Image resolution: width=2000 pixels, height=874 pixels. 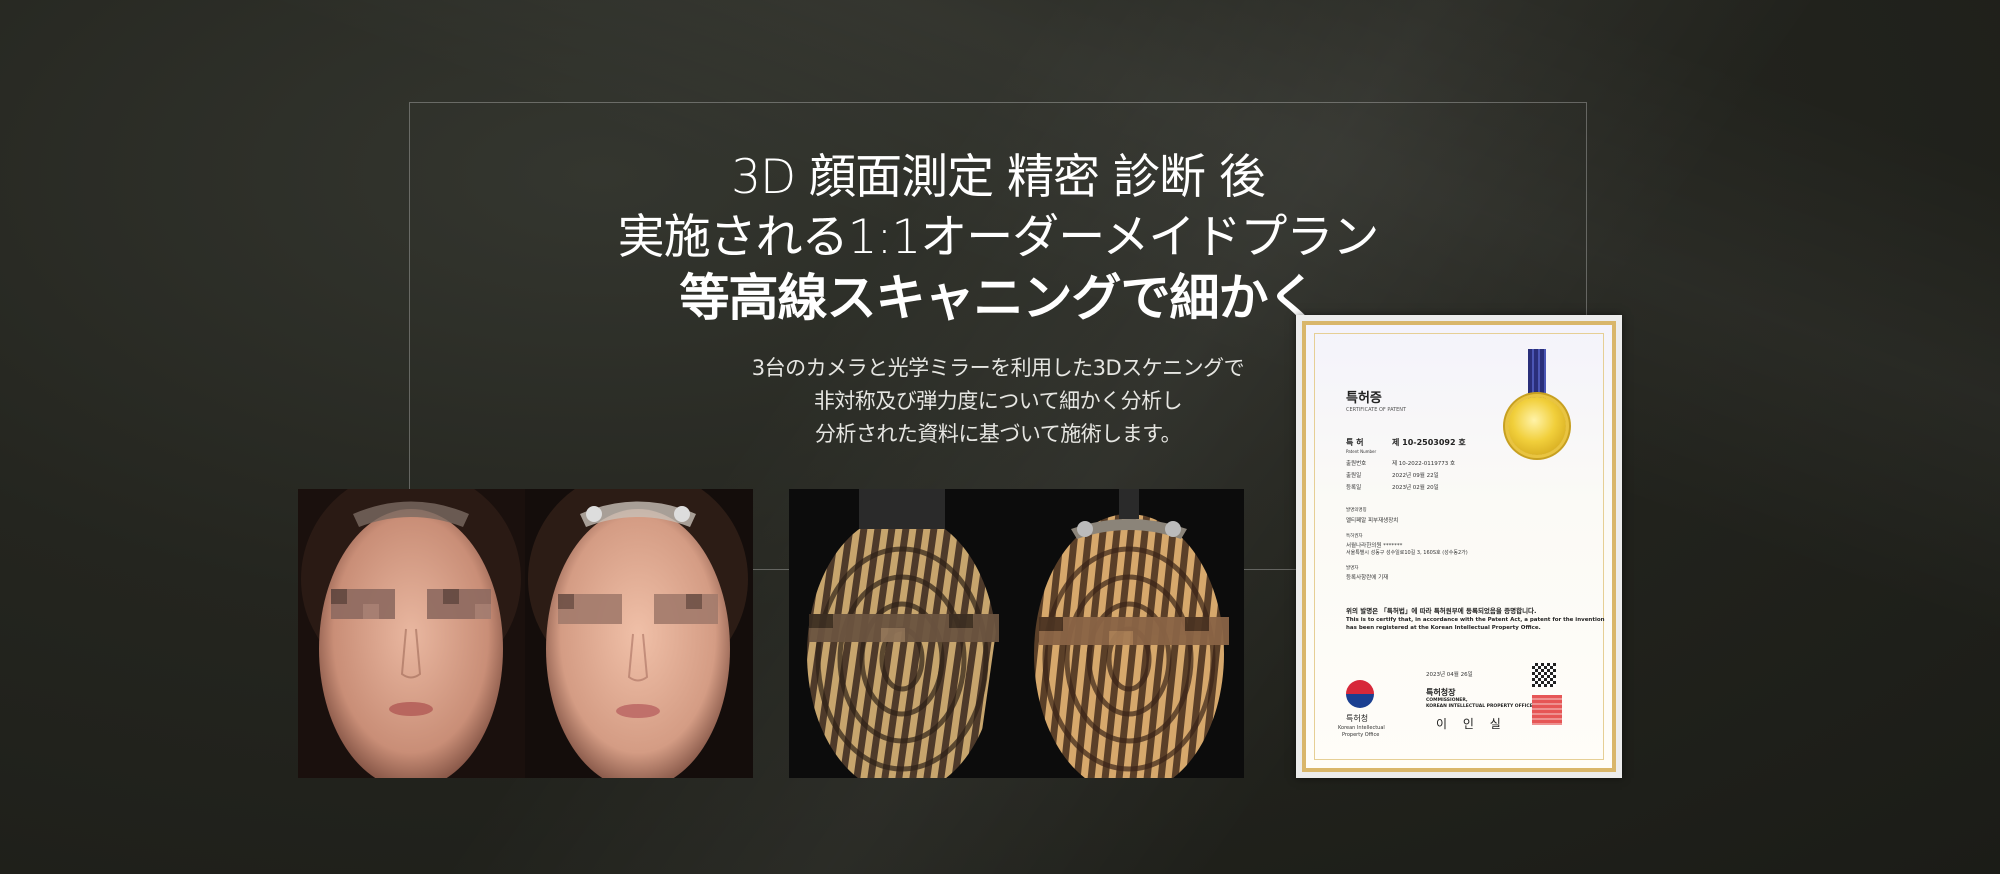 What do you see at coordinates (1479, 706) in the screenshot?
I see `commissioner-en-2: KOREAN INTELLECTUAL PROPERTY OFFICE` at bounding box center [1479, 706].